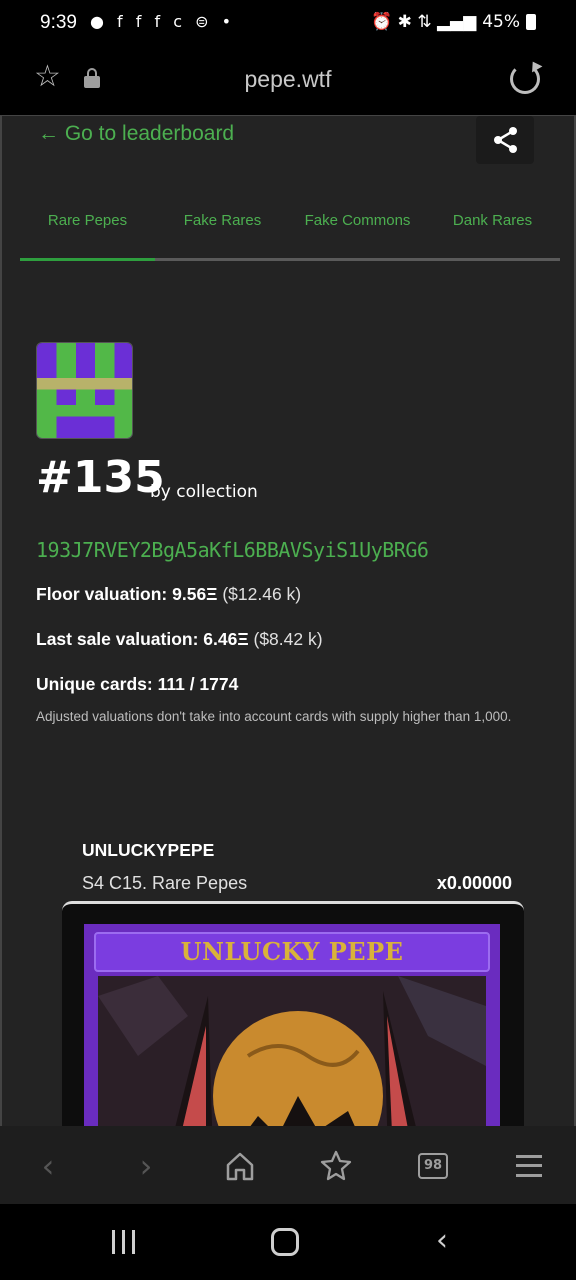 This screenshot has height=1280, width=576. I want to click on unique-value: 111 / 1774, so click(198, 684).